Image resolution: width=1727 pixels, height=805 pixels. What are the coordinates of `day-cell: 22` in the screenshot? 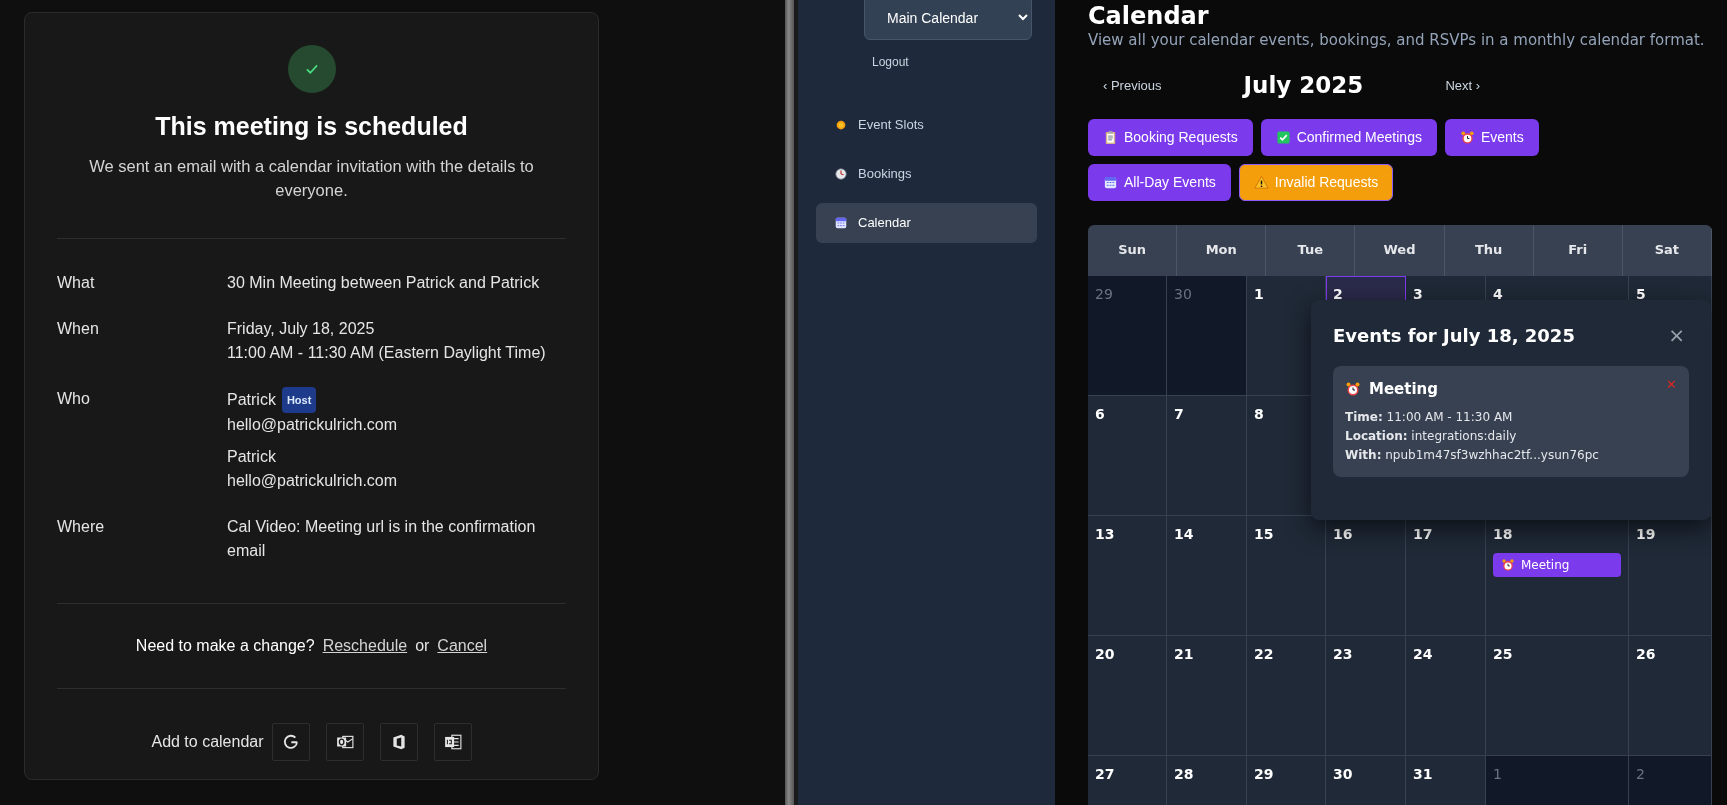 It's located at (1286, 695).